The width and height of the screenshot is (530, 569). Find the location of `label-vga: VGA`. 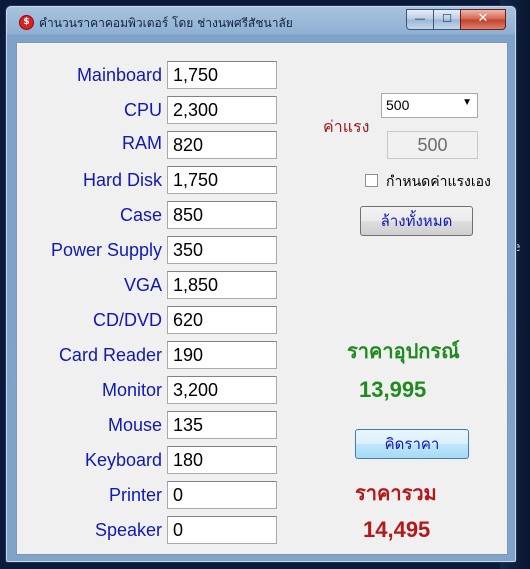

label-vga: VGA is located at coordinates (142, 285).